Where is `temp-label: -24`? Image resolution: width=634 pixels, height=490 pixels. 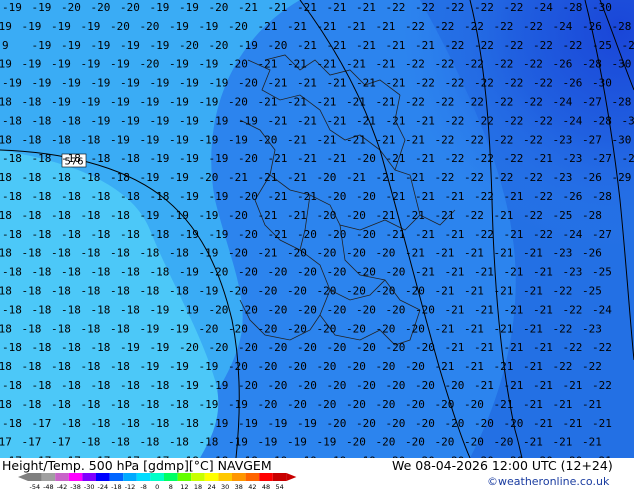
temp-label: -24 is located at coordinates (563, 102).